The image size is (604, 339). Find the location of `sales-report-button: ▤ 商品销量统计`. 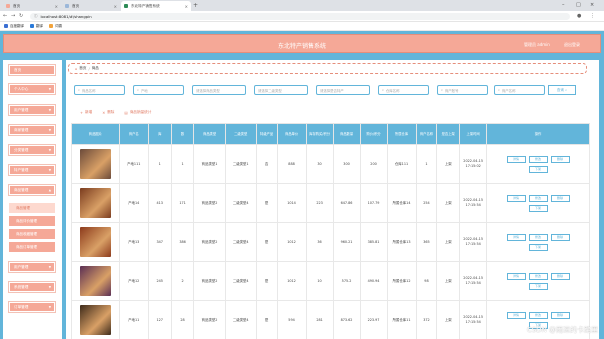

sales-report-button: ▤ 商品销量统计 is located at coordinates (137, 112).